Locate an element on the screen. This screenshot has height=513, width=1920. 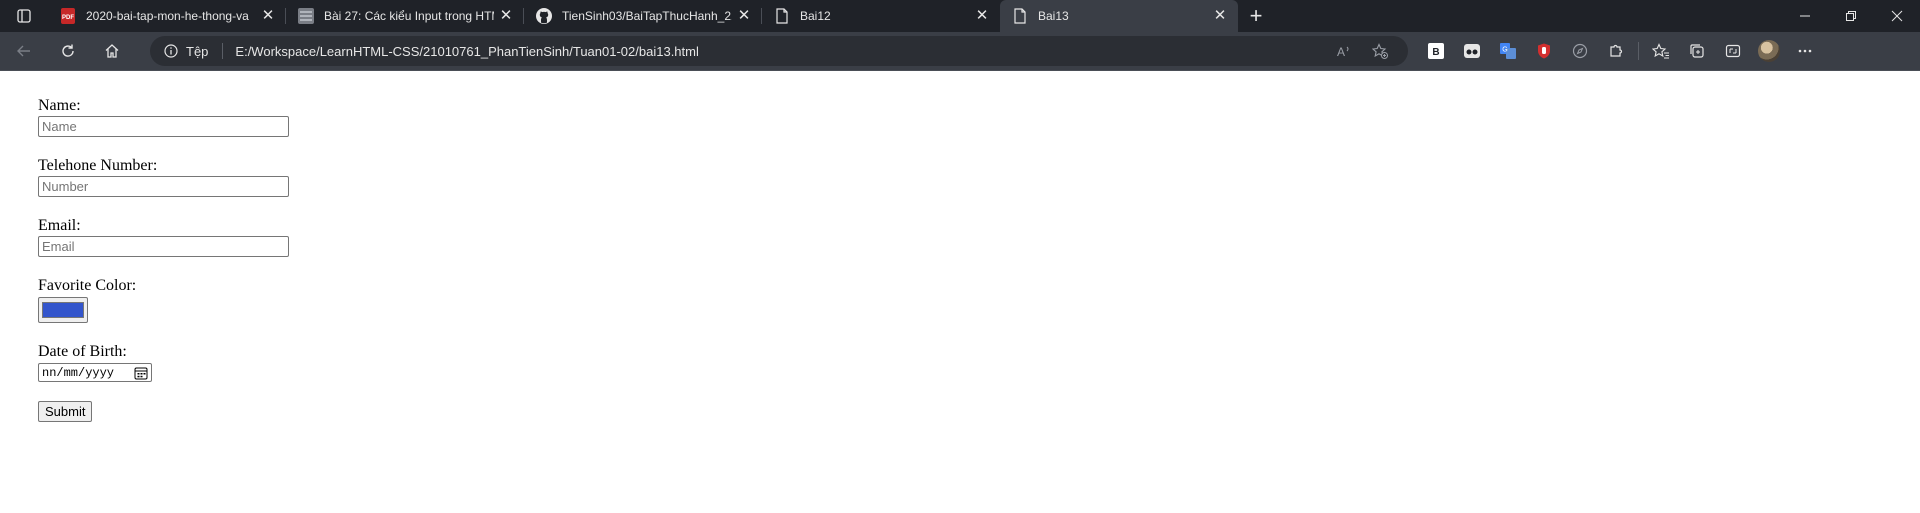
extensions-button is located at coordinates (1616, 51).